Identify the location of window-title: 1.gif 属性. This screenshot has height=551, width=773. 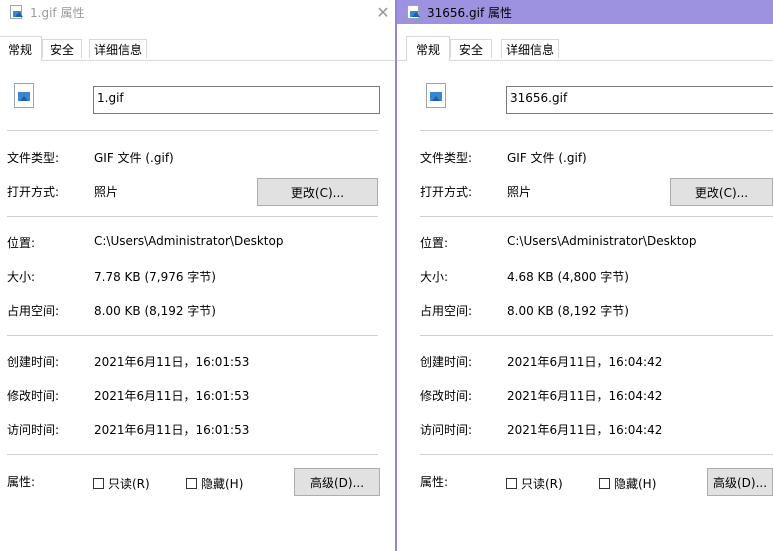
(57, 12).